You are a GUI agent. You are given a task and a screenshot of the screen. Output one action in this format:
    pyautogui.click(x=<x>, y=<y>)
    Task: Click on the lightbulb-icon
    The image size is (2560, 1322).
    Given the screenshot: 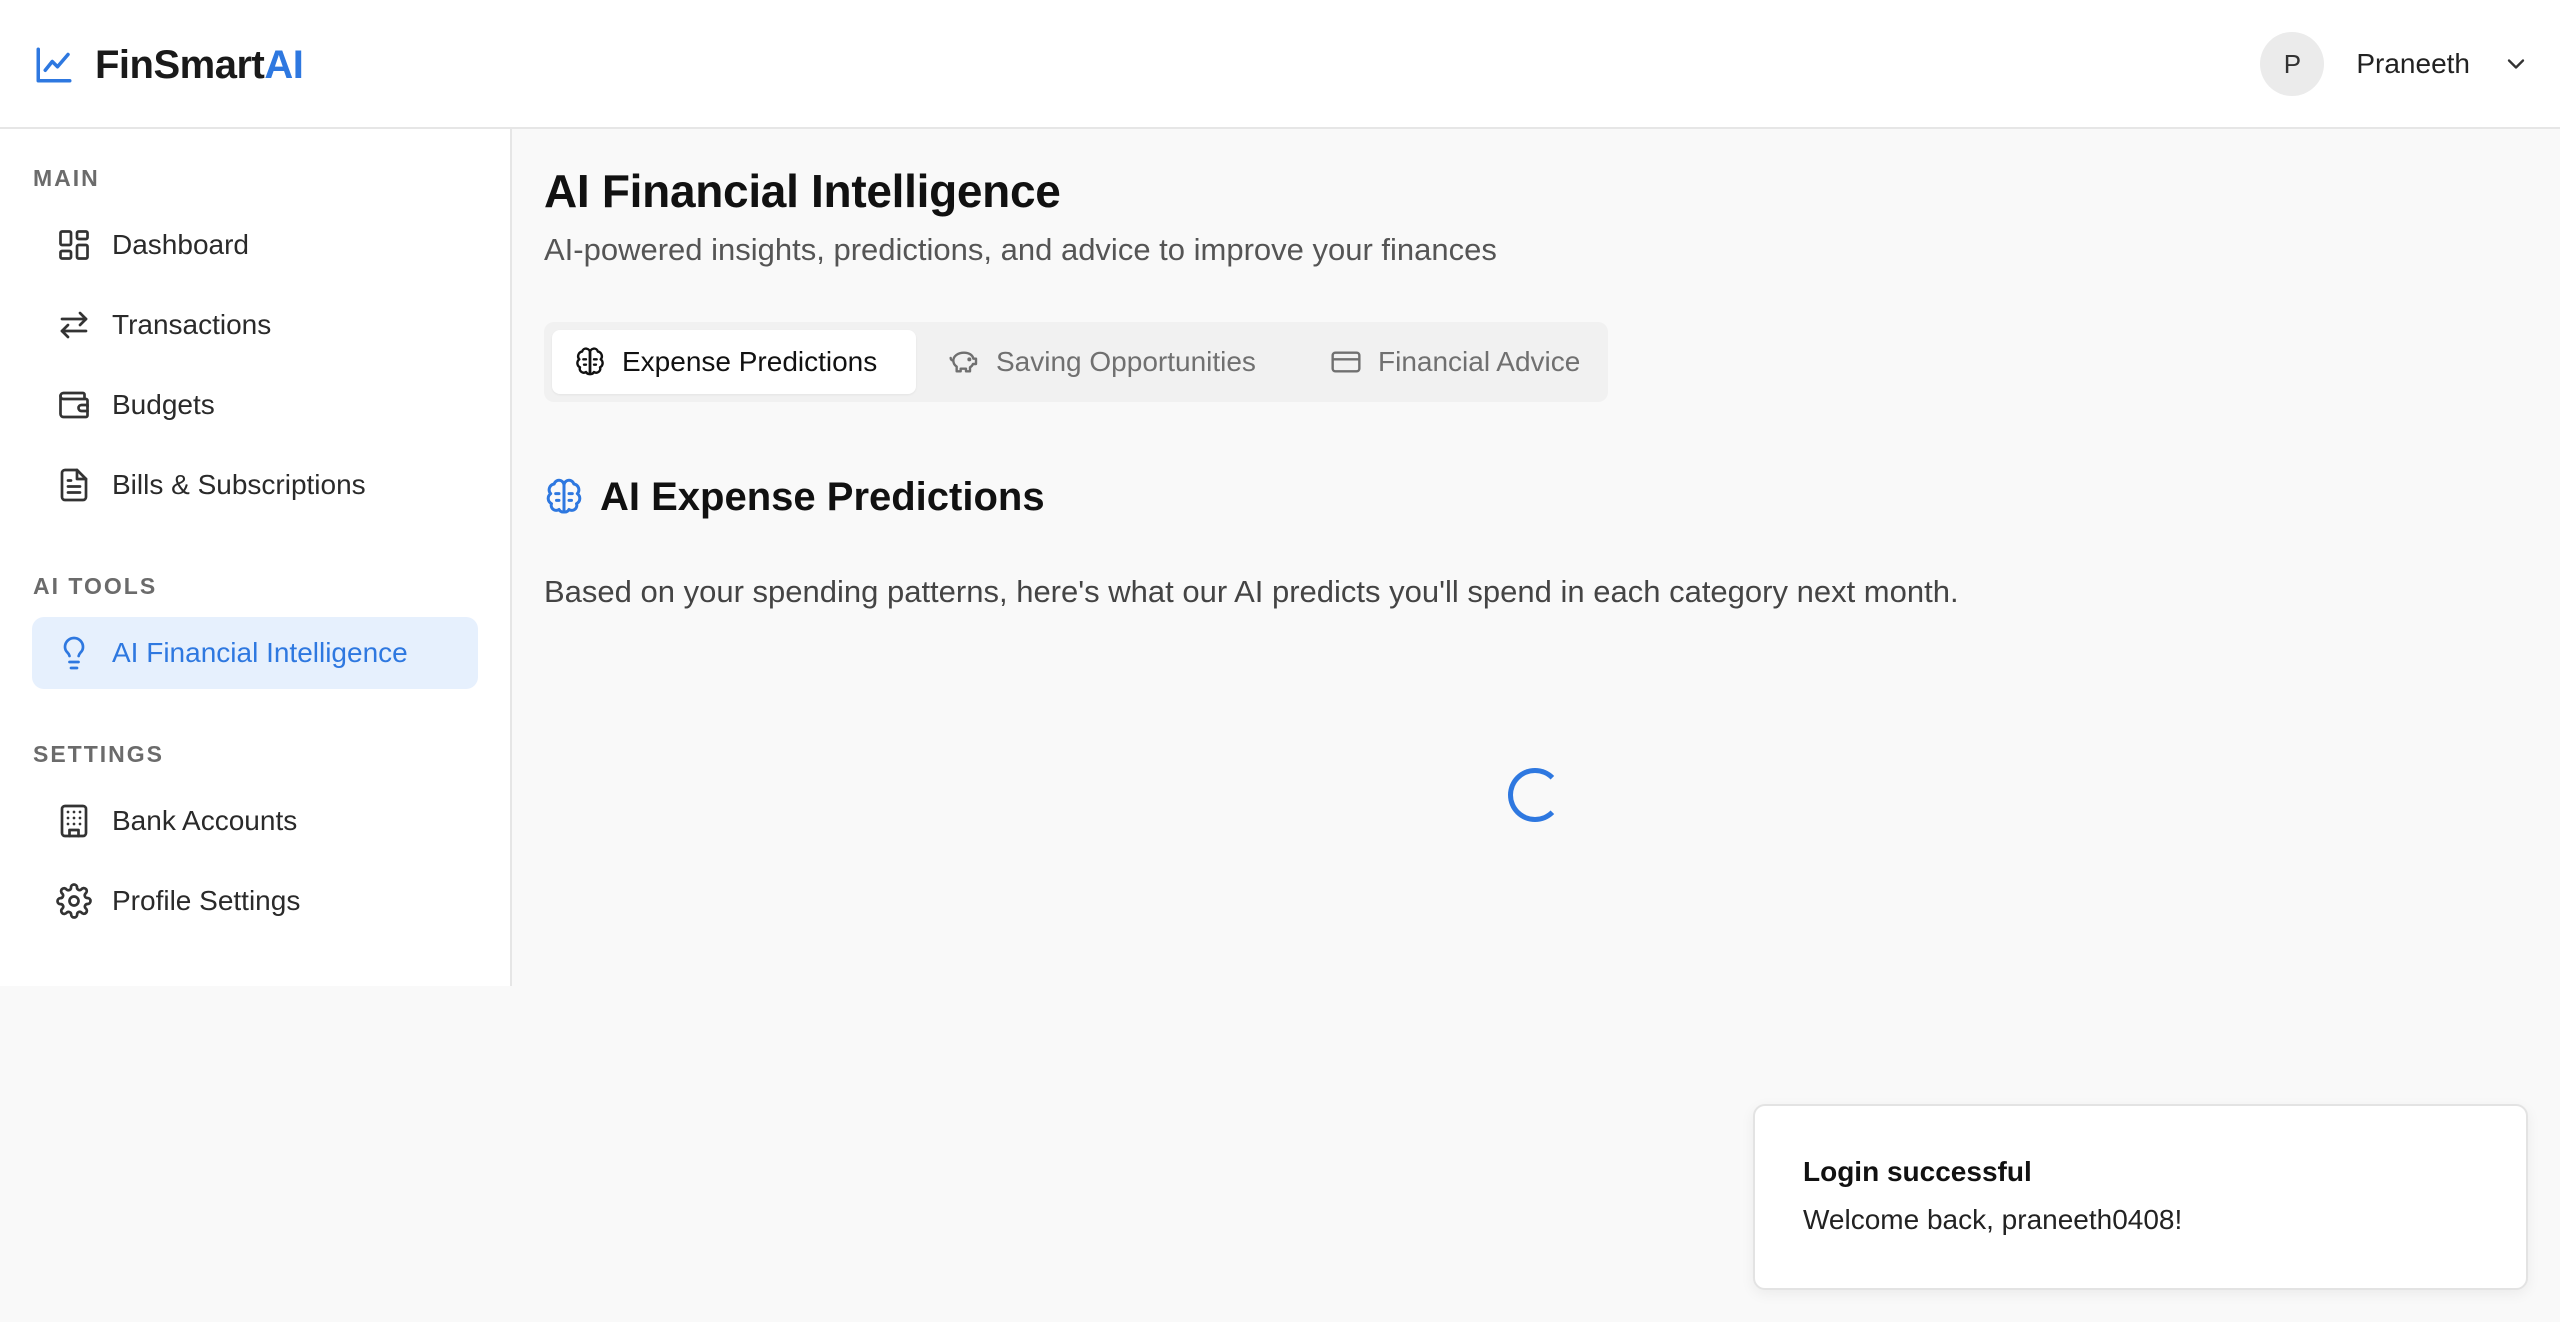 What is the action you would take?
    pyautogui.click(x=74, y=653)
    